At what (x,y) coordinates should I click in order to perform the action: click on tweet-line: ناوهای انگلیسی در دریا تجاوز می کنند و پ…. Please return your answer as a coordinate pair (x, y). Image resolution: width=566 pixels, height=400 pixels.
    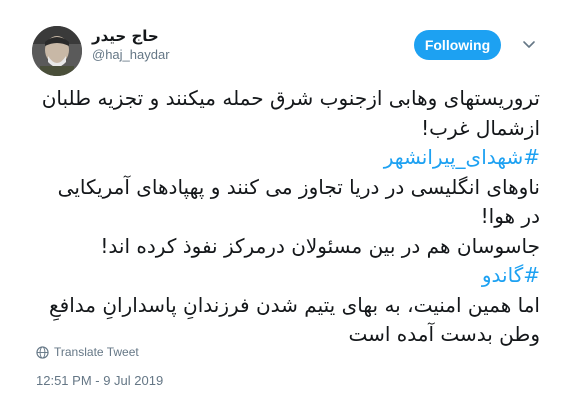
    Looking at the image, I should click on (298, 186).